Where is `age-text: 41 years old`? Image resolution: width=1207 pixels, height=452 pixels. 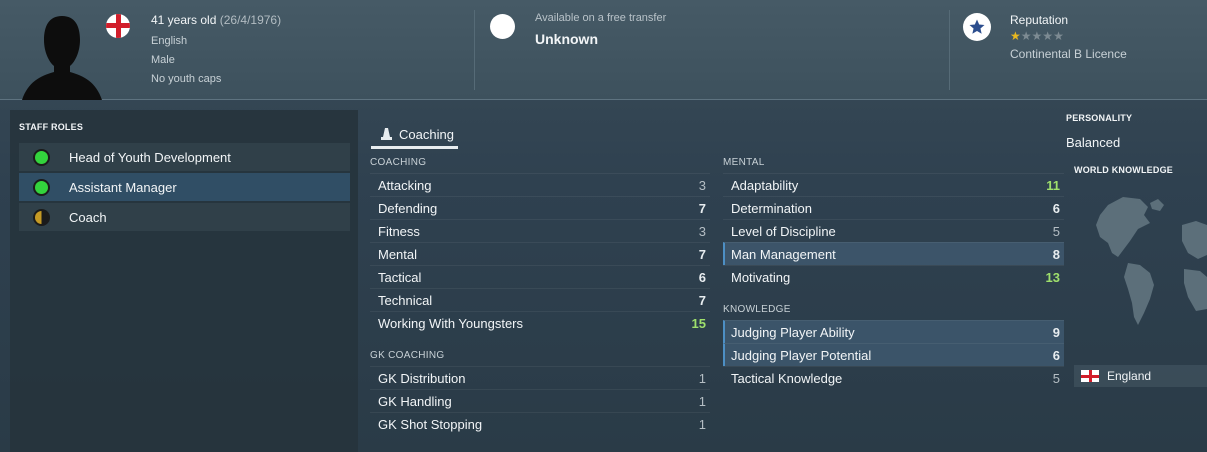
age-text: 41 years old is located at coordinates (184, 20).